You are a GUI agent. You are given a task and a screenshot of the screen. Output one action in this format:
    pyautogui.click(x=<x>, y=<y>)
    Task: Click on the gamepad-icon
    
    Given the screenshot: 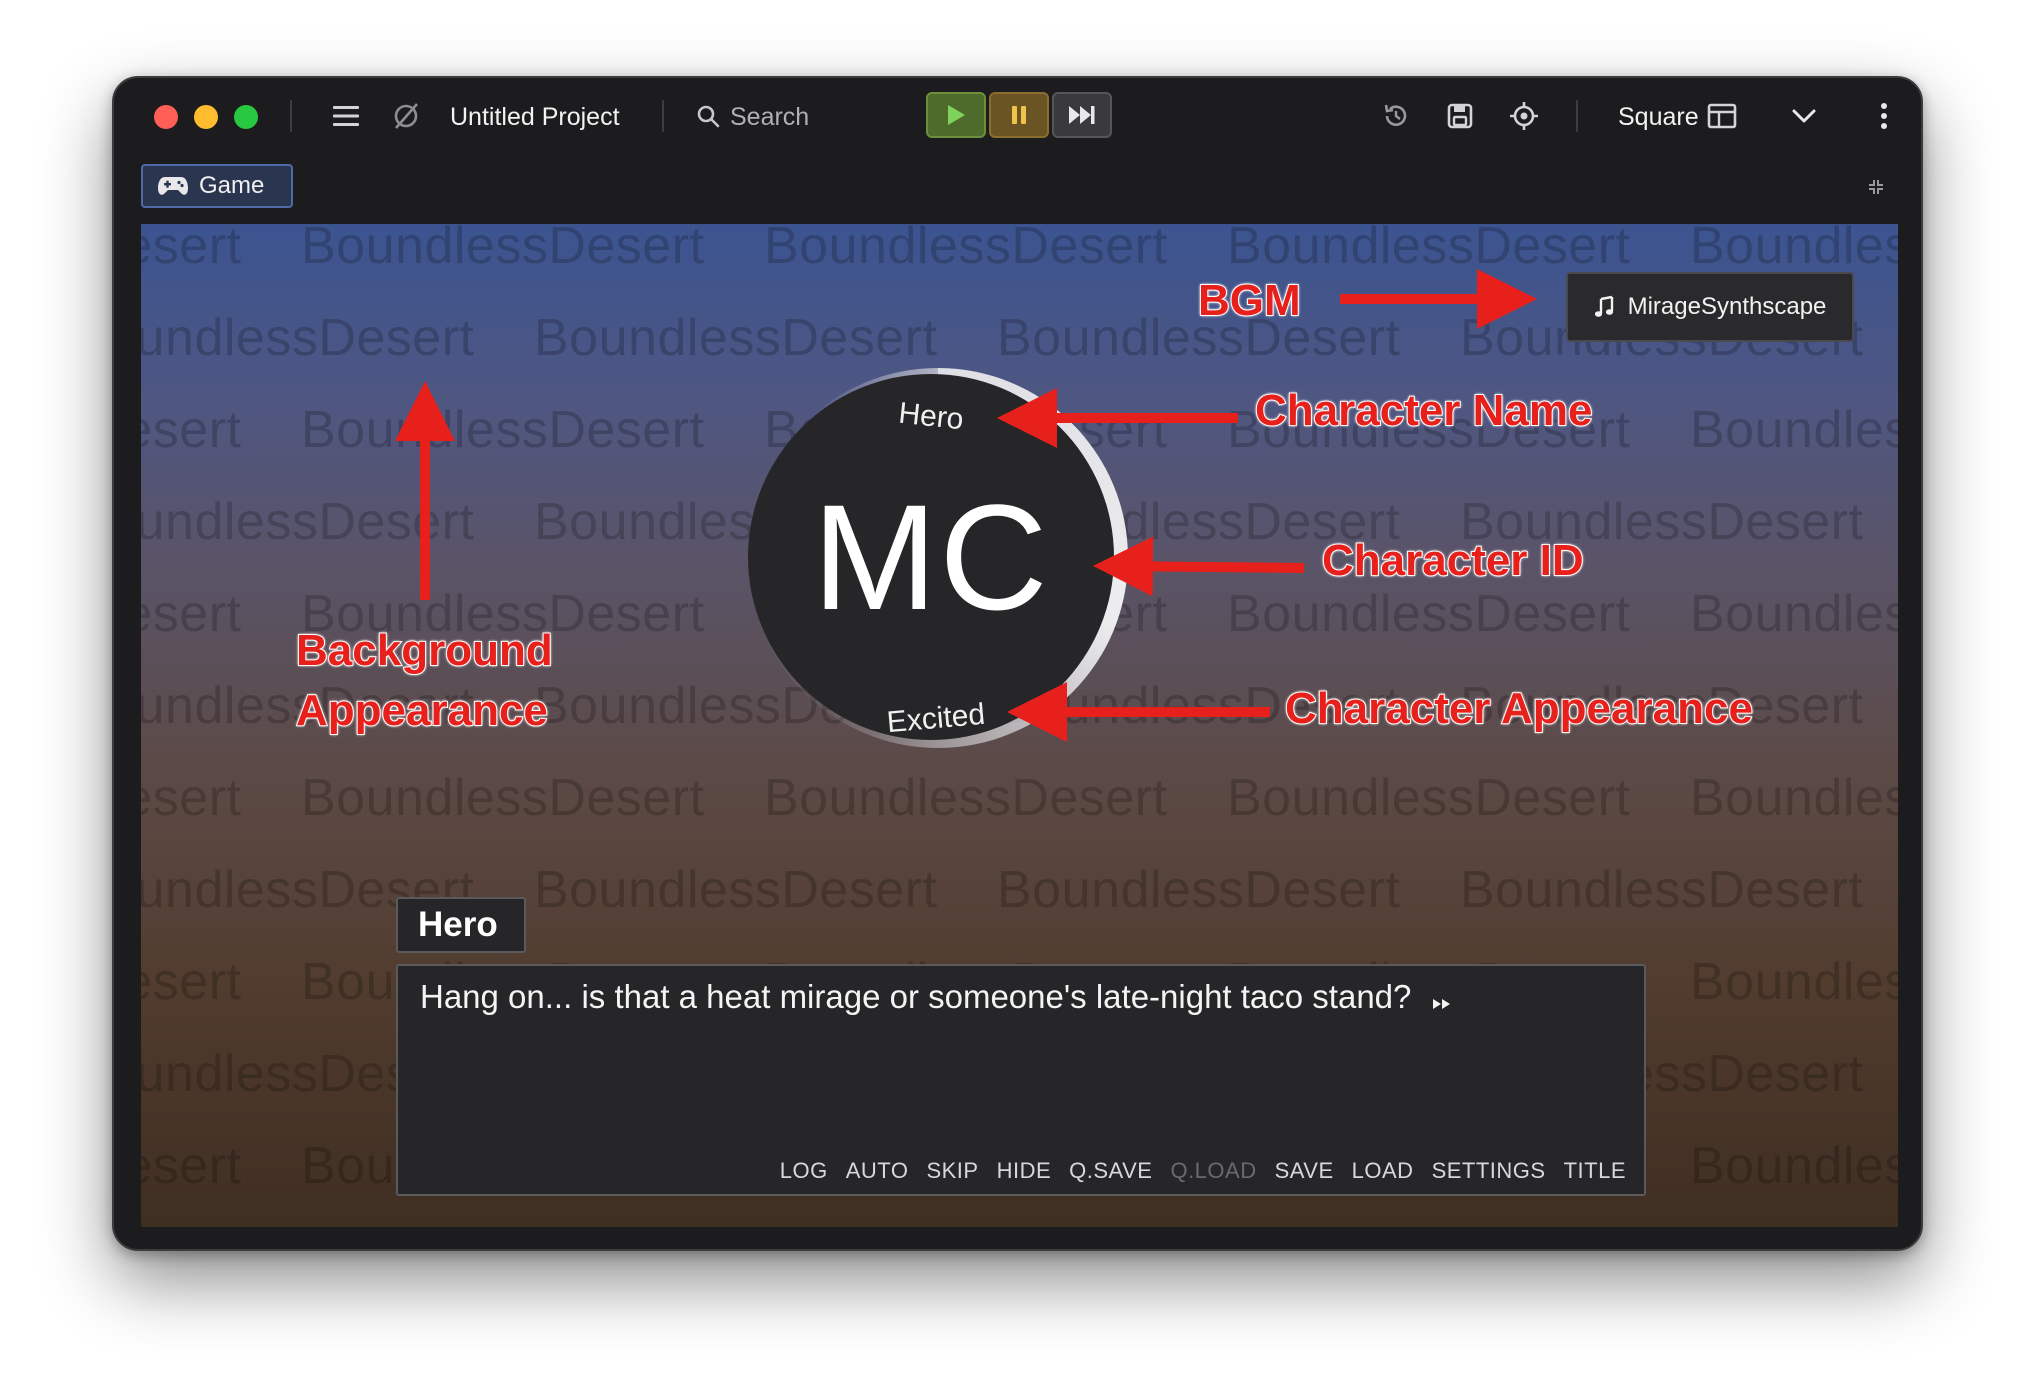 What is the action you would take?
    pyautogui.click(x=173, y=186)
    